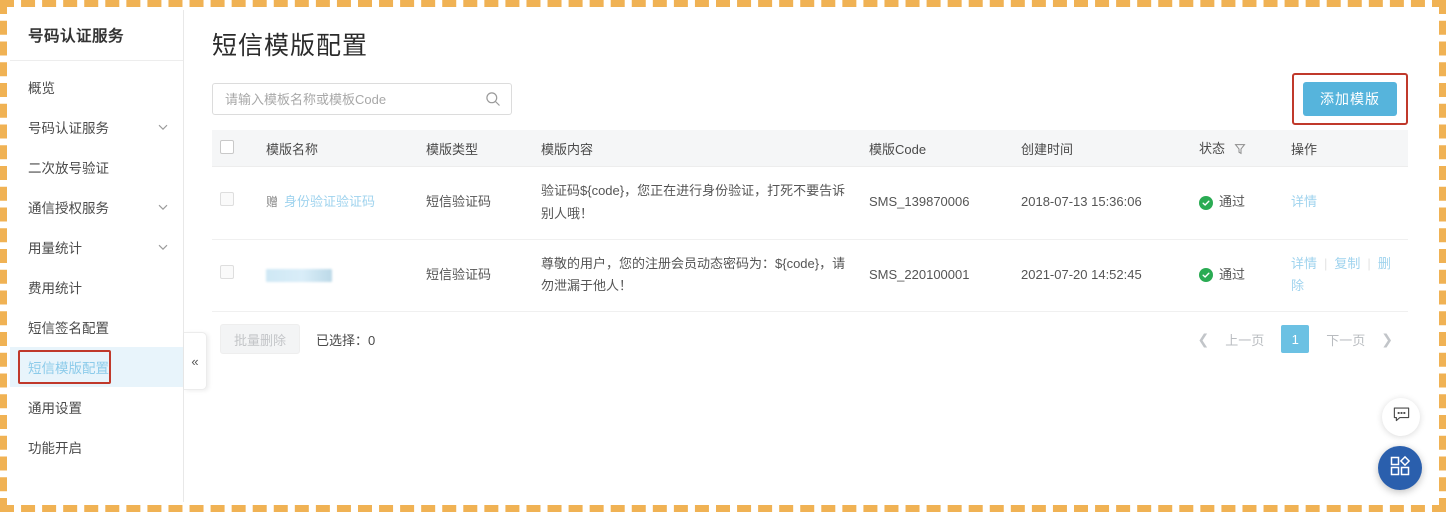  I want to click on sidebar-title: 号码认证服务, so click(76, 36).